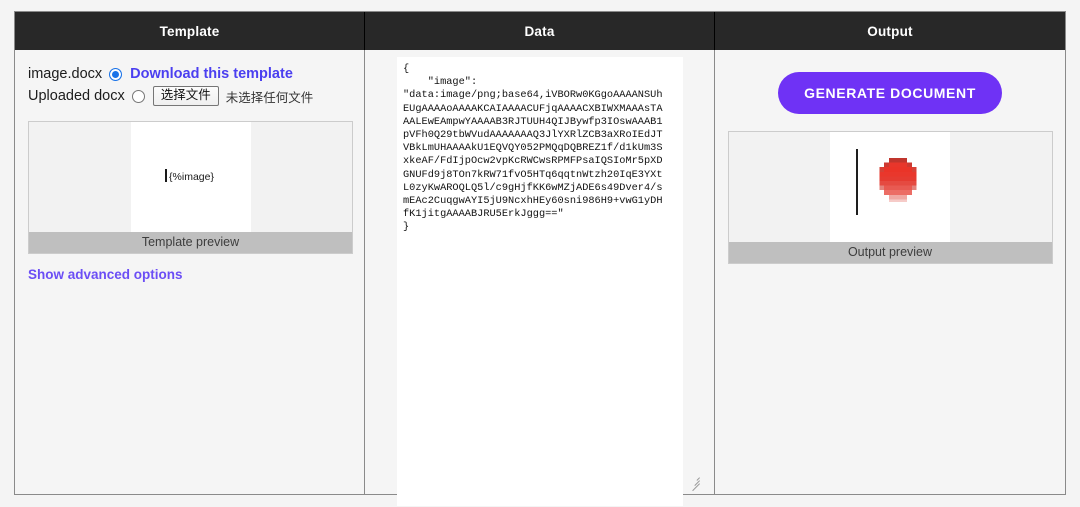 Image resolution: width=1080 pixels, height=507 pixels. I want to click on panel-header-bar: Template Data Output, so click(540, 31).